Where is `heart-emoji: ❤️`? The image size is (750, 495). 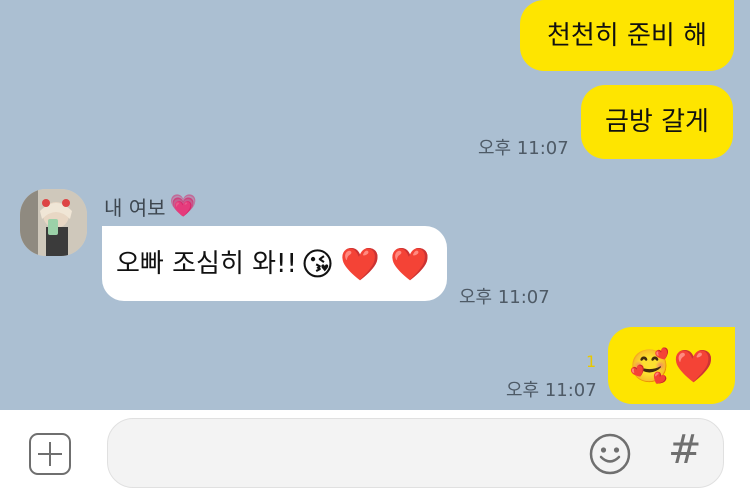 heart-emoji: ❤️ is located at coordinates (693, 365).